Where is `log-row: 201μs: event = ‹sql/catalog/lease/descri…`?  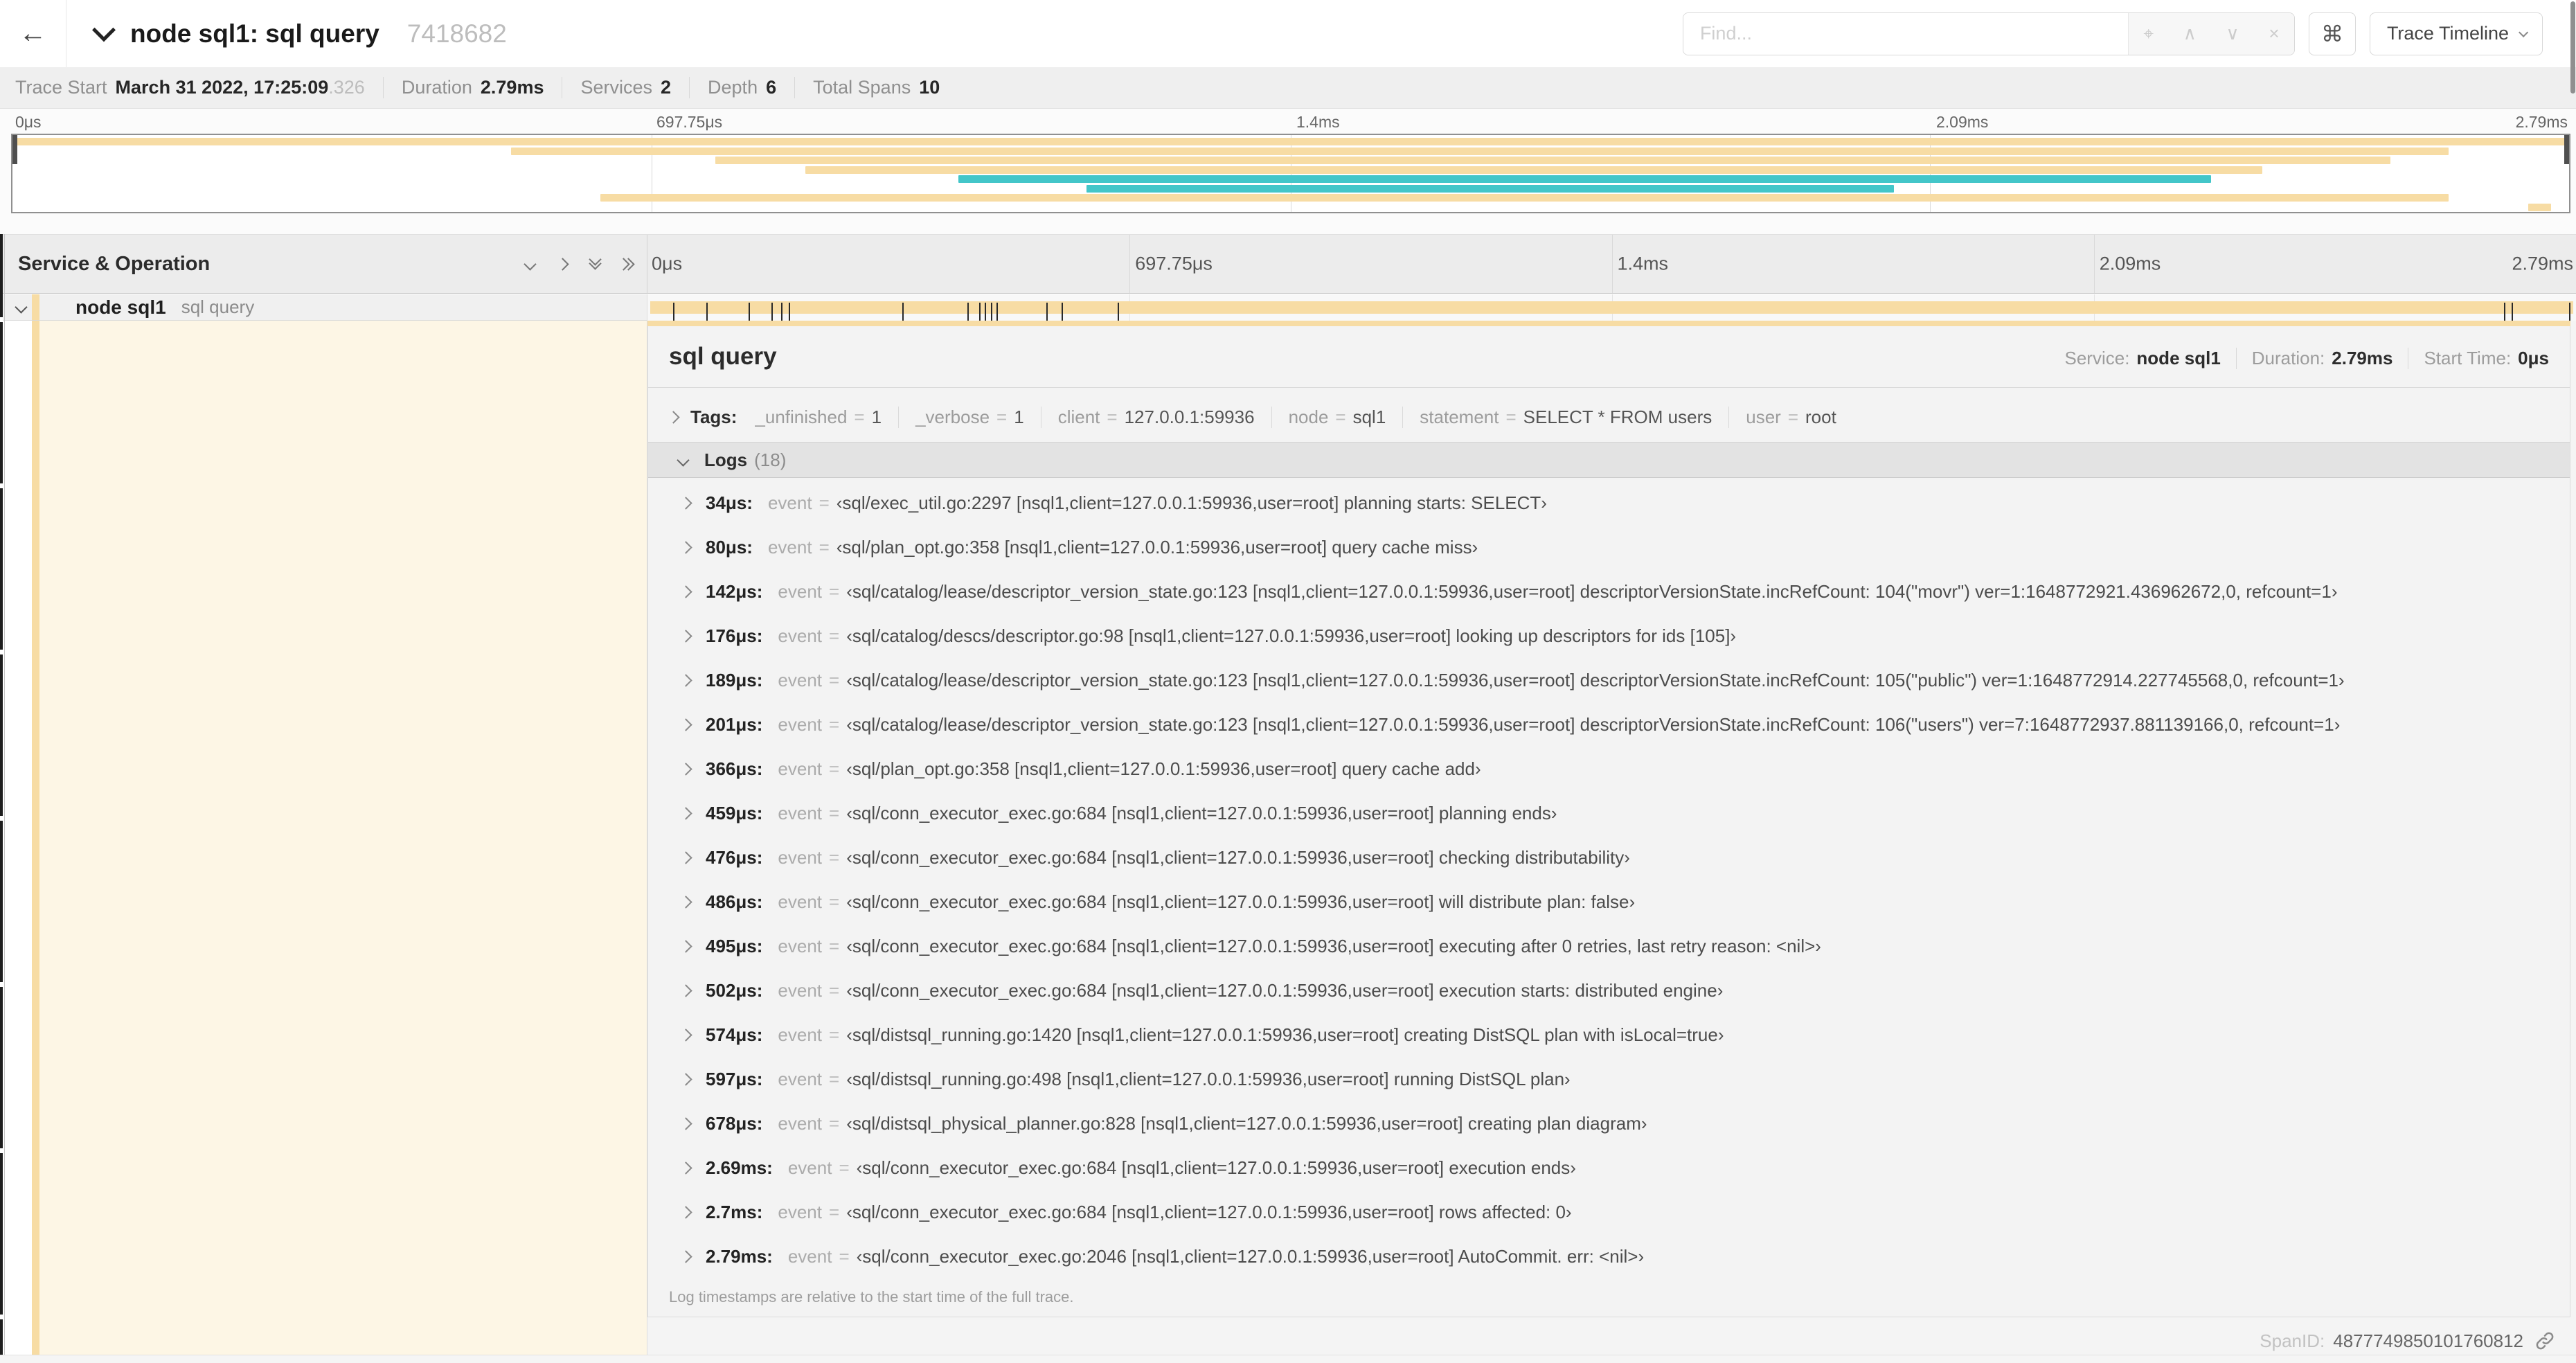 log-row: 201μs: event = ‹sql/catalog/lease/descri… is located at coordinates (1609, 725).